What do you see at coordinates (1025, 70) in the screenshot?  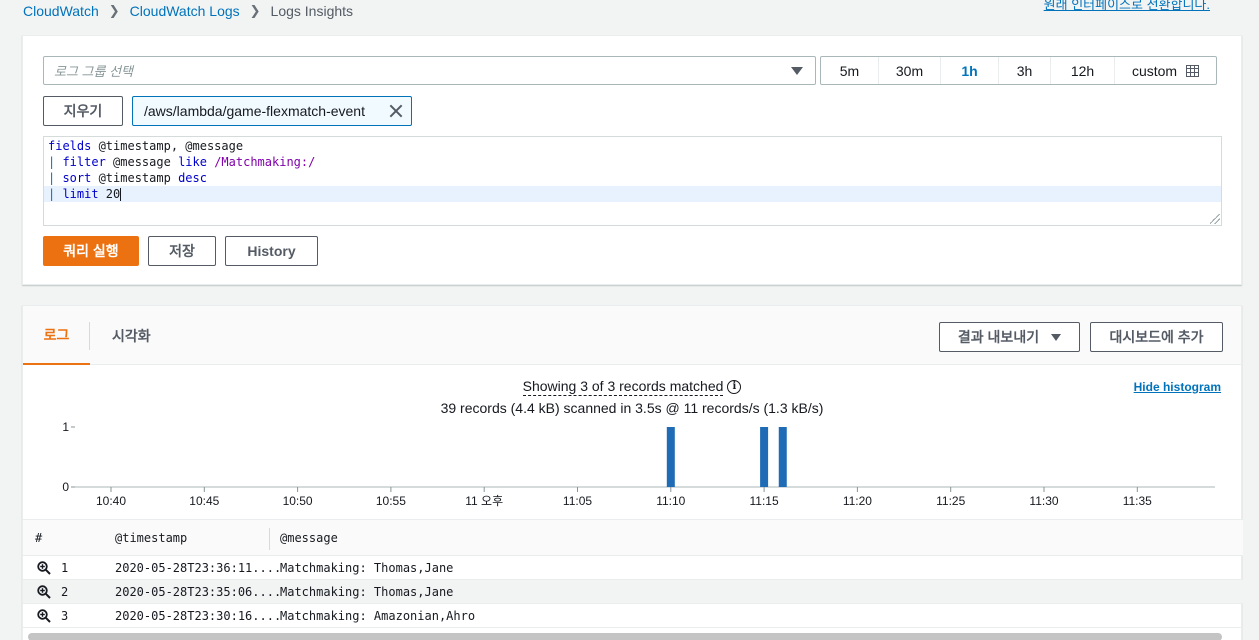 I see `time-range-3h: 3h` at bounding box center [1025, 70].